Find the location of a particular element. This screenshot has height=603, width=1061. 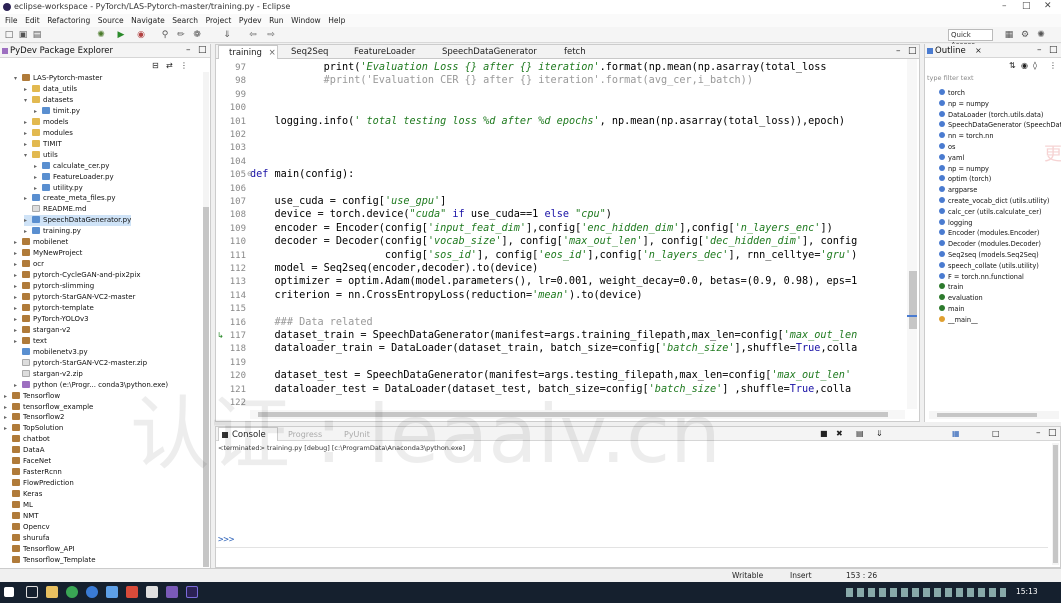

menu-source: Source is located at coordinates (111, 20).